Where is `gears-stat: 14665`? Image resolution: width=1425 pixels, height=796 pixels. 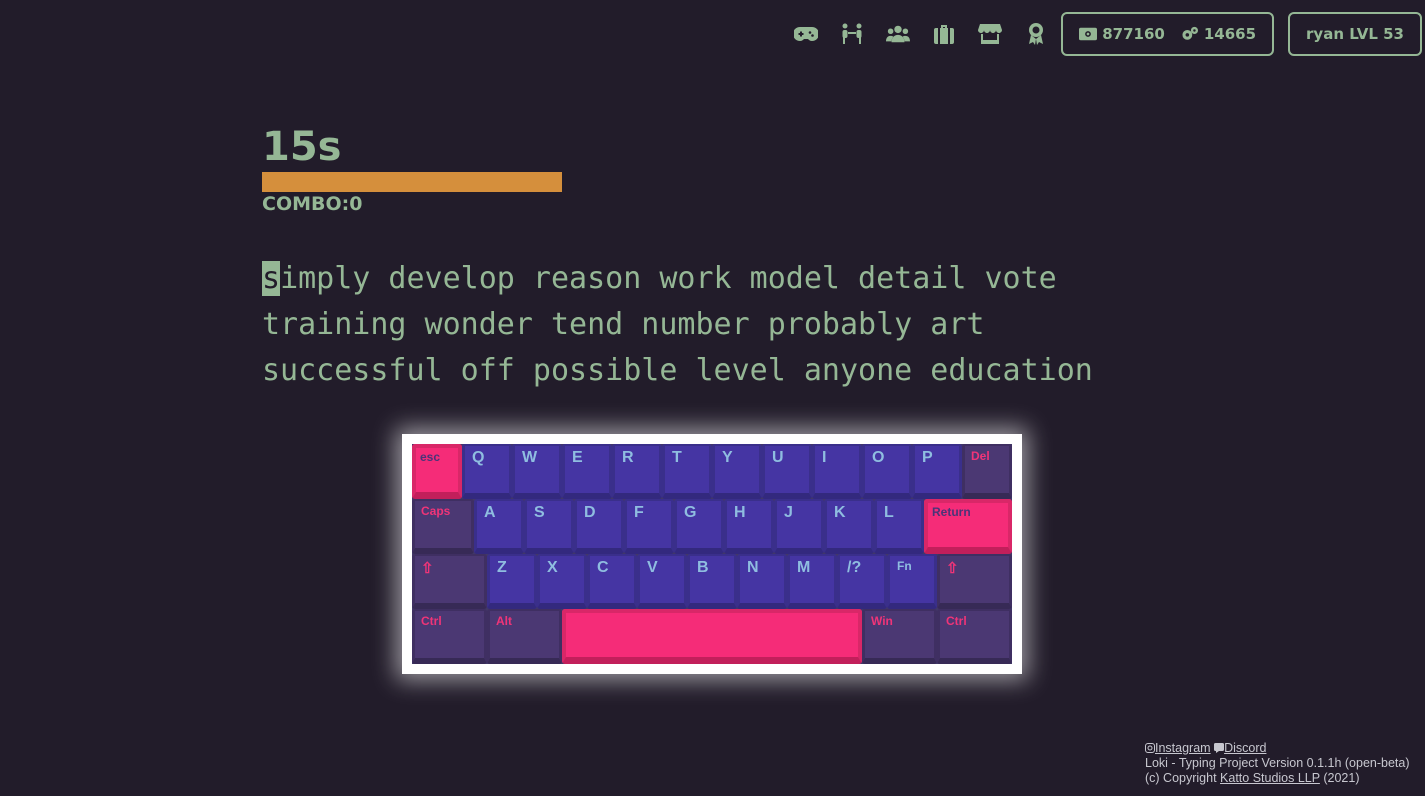 gears-stat: 14665 is located at coordinates (1218, 34).